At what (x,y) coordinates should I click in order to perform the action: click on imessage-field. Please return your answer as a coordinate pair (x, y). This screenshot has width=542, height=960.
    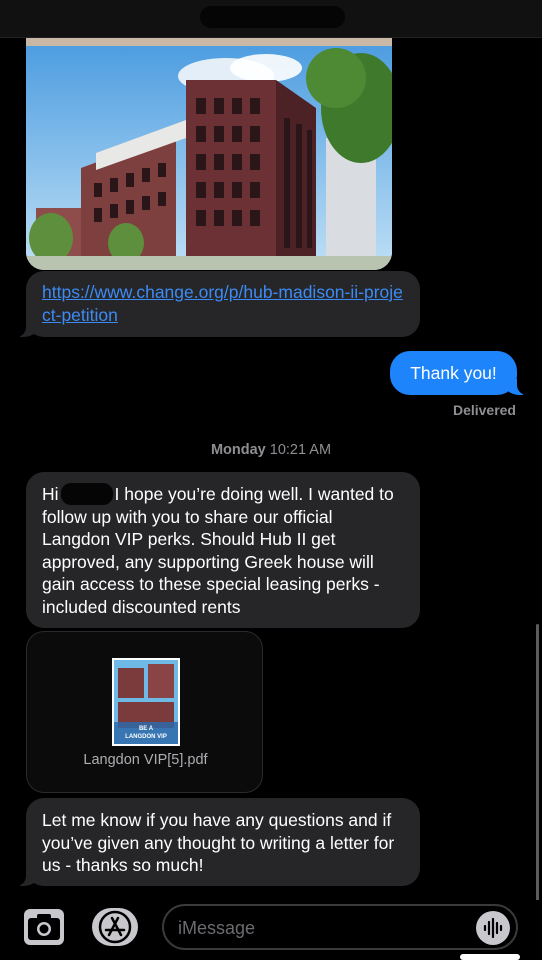
    Looking at the image, I should click on (340, 927).